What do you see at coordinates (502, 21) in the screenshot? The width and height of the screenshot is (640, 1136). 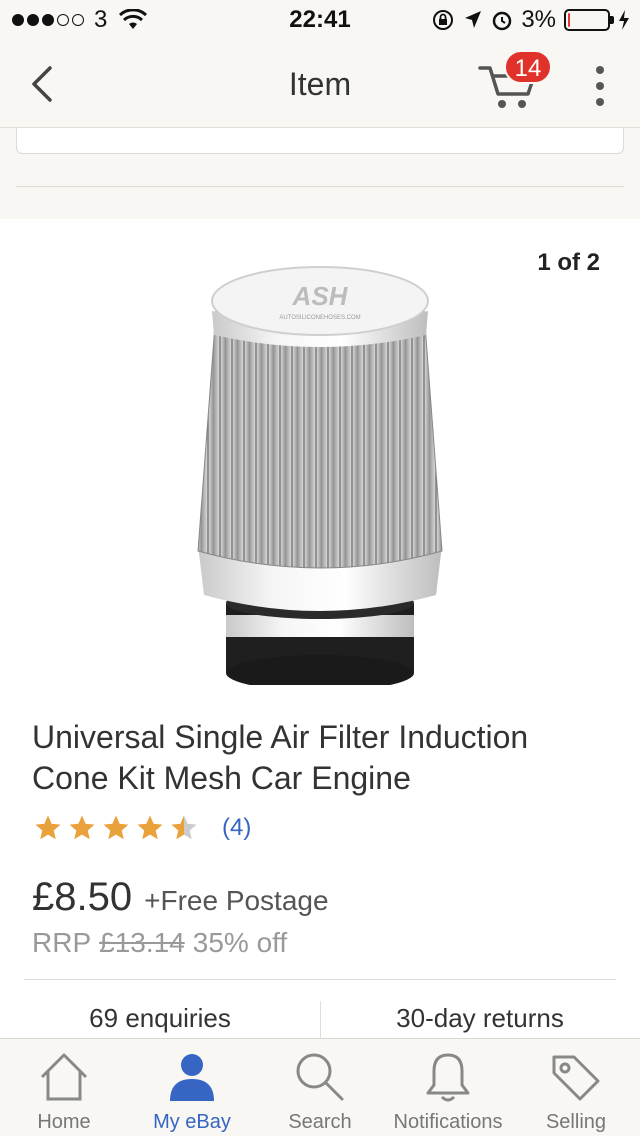 I see `alarm-icon` at bounding box center [502, 21].